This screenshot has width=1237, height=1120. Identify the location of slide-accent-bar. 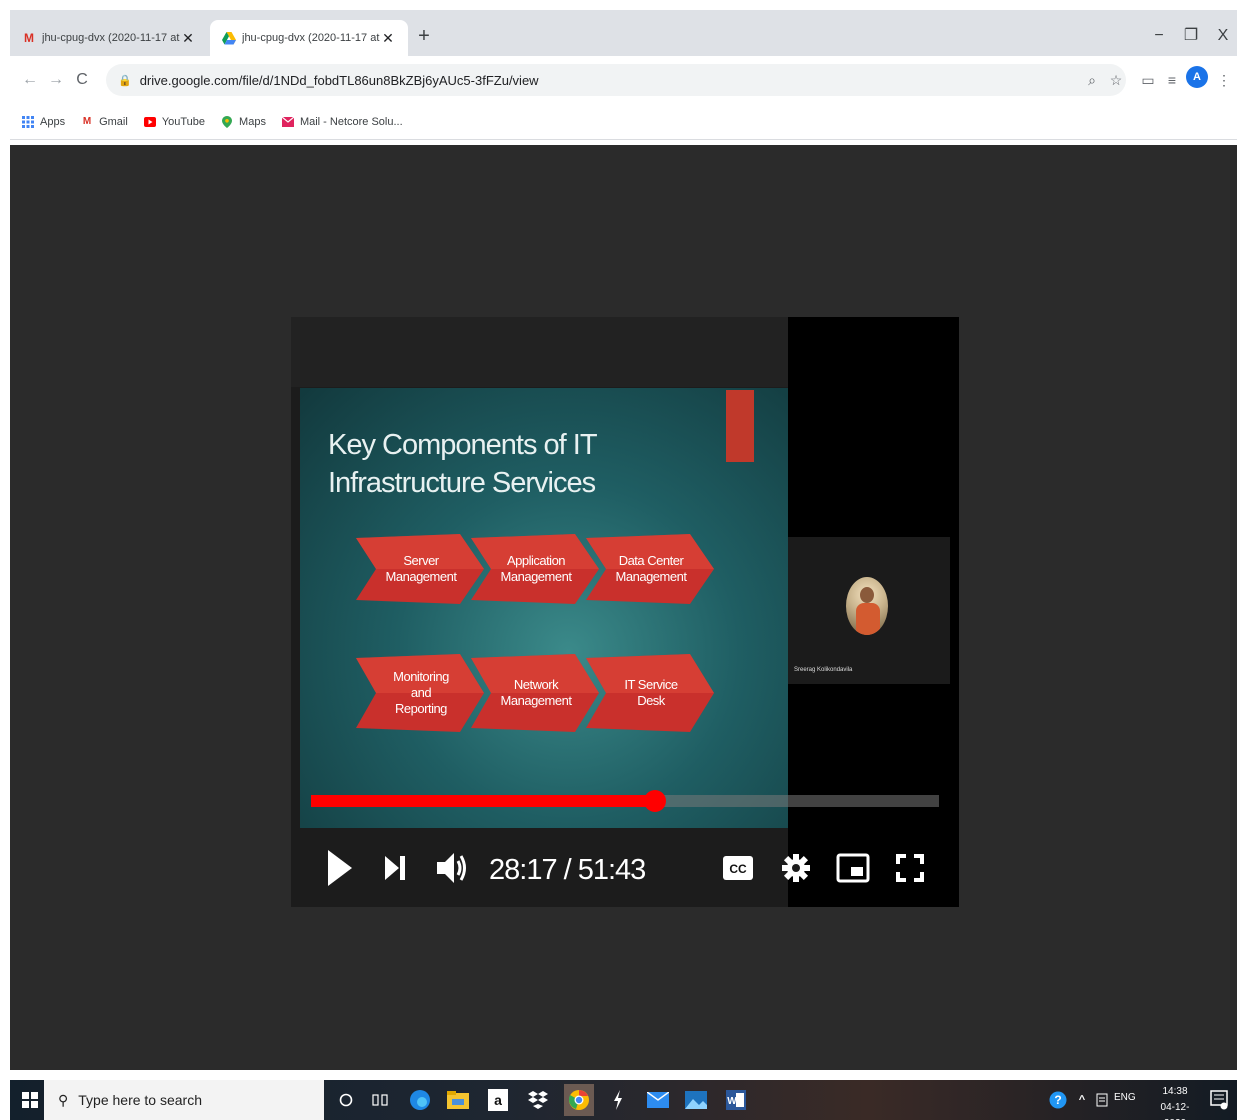
(740, 426).